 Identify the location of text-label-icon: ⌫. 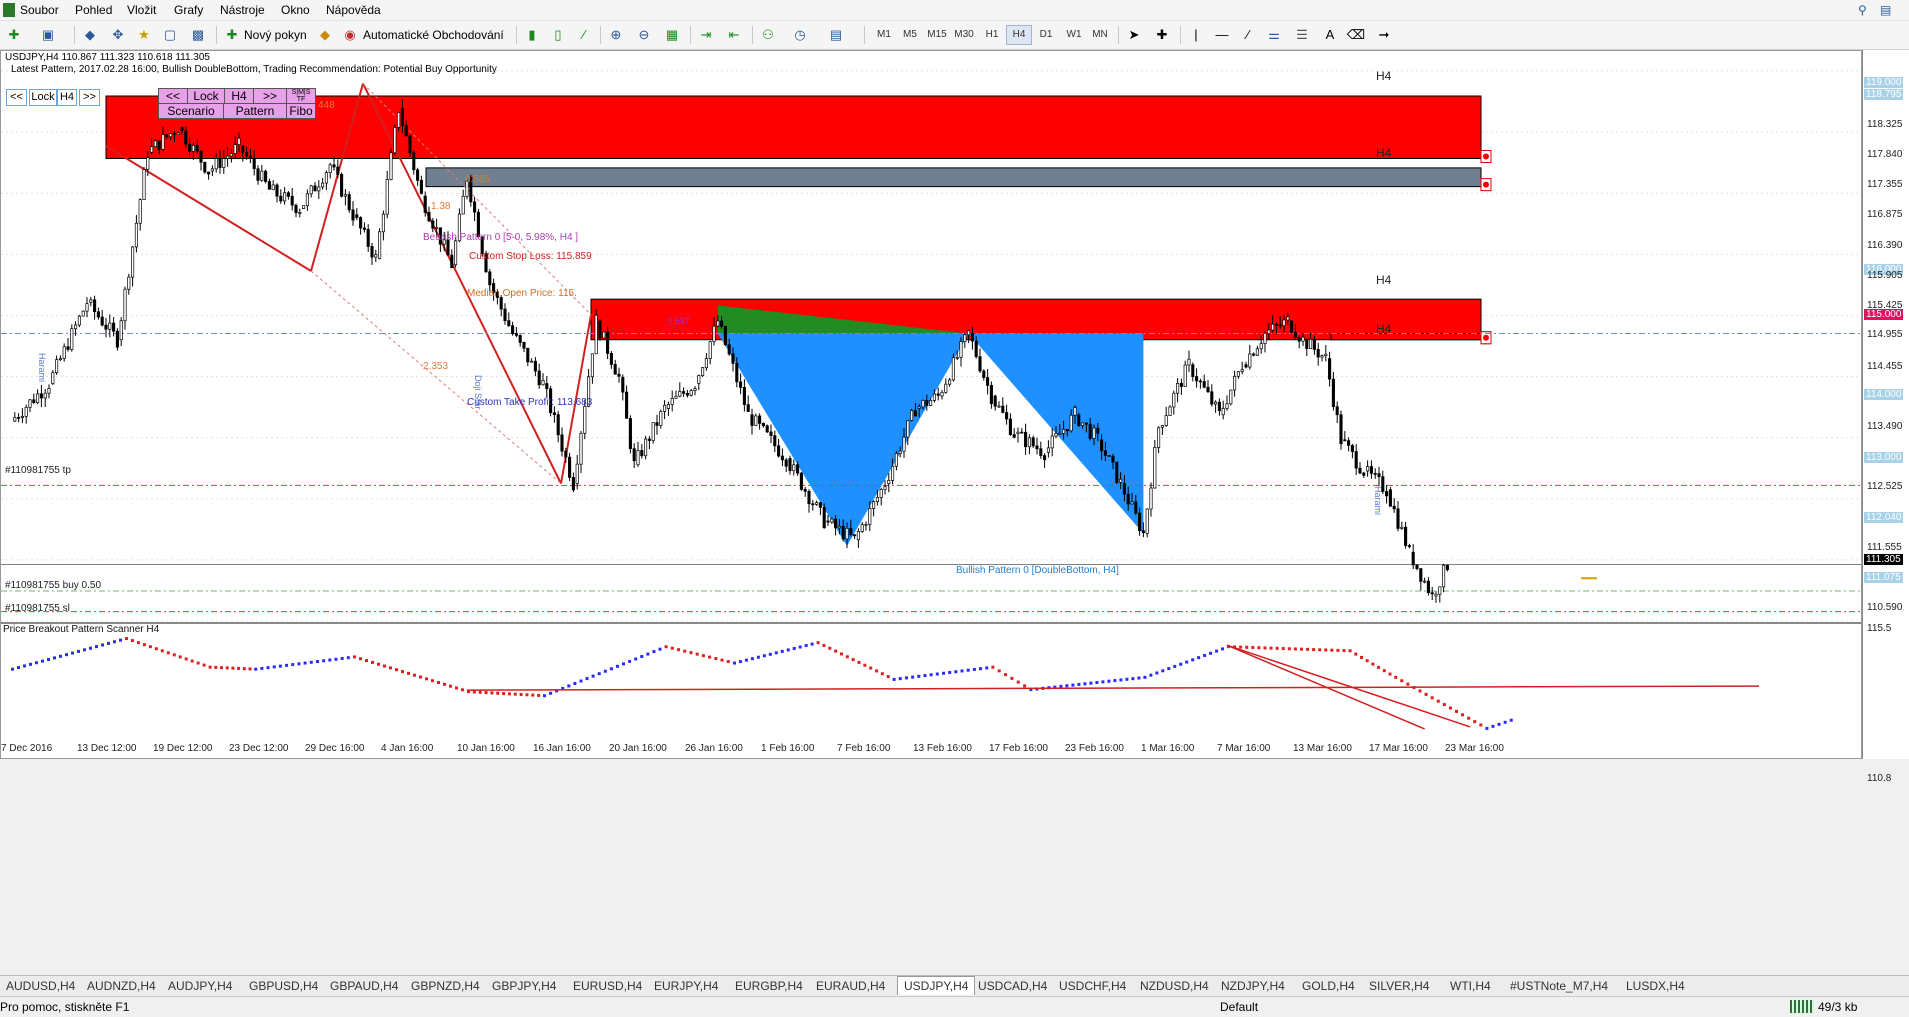
(1356, 35).